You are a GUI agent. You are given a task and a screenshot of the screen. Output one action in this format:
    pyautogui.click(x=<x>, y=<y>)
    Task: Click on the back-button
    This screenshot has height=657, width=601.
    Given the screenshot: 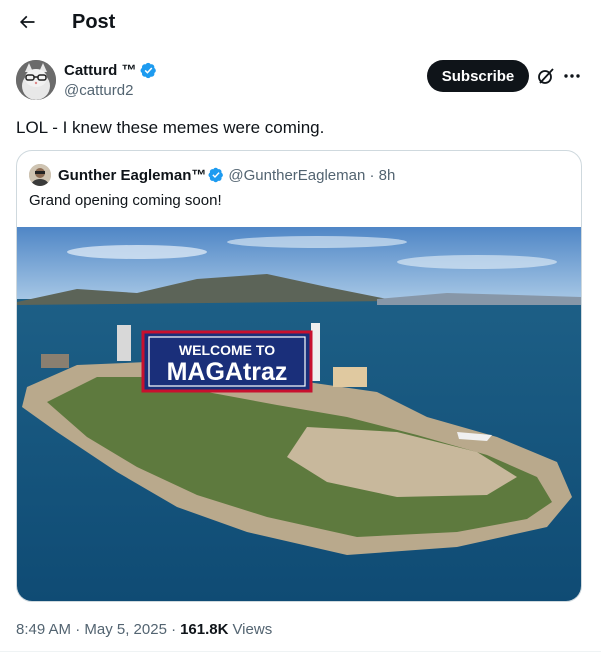 What is the action you would take?
    pyautogui.click(x=27, y=22)
    